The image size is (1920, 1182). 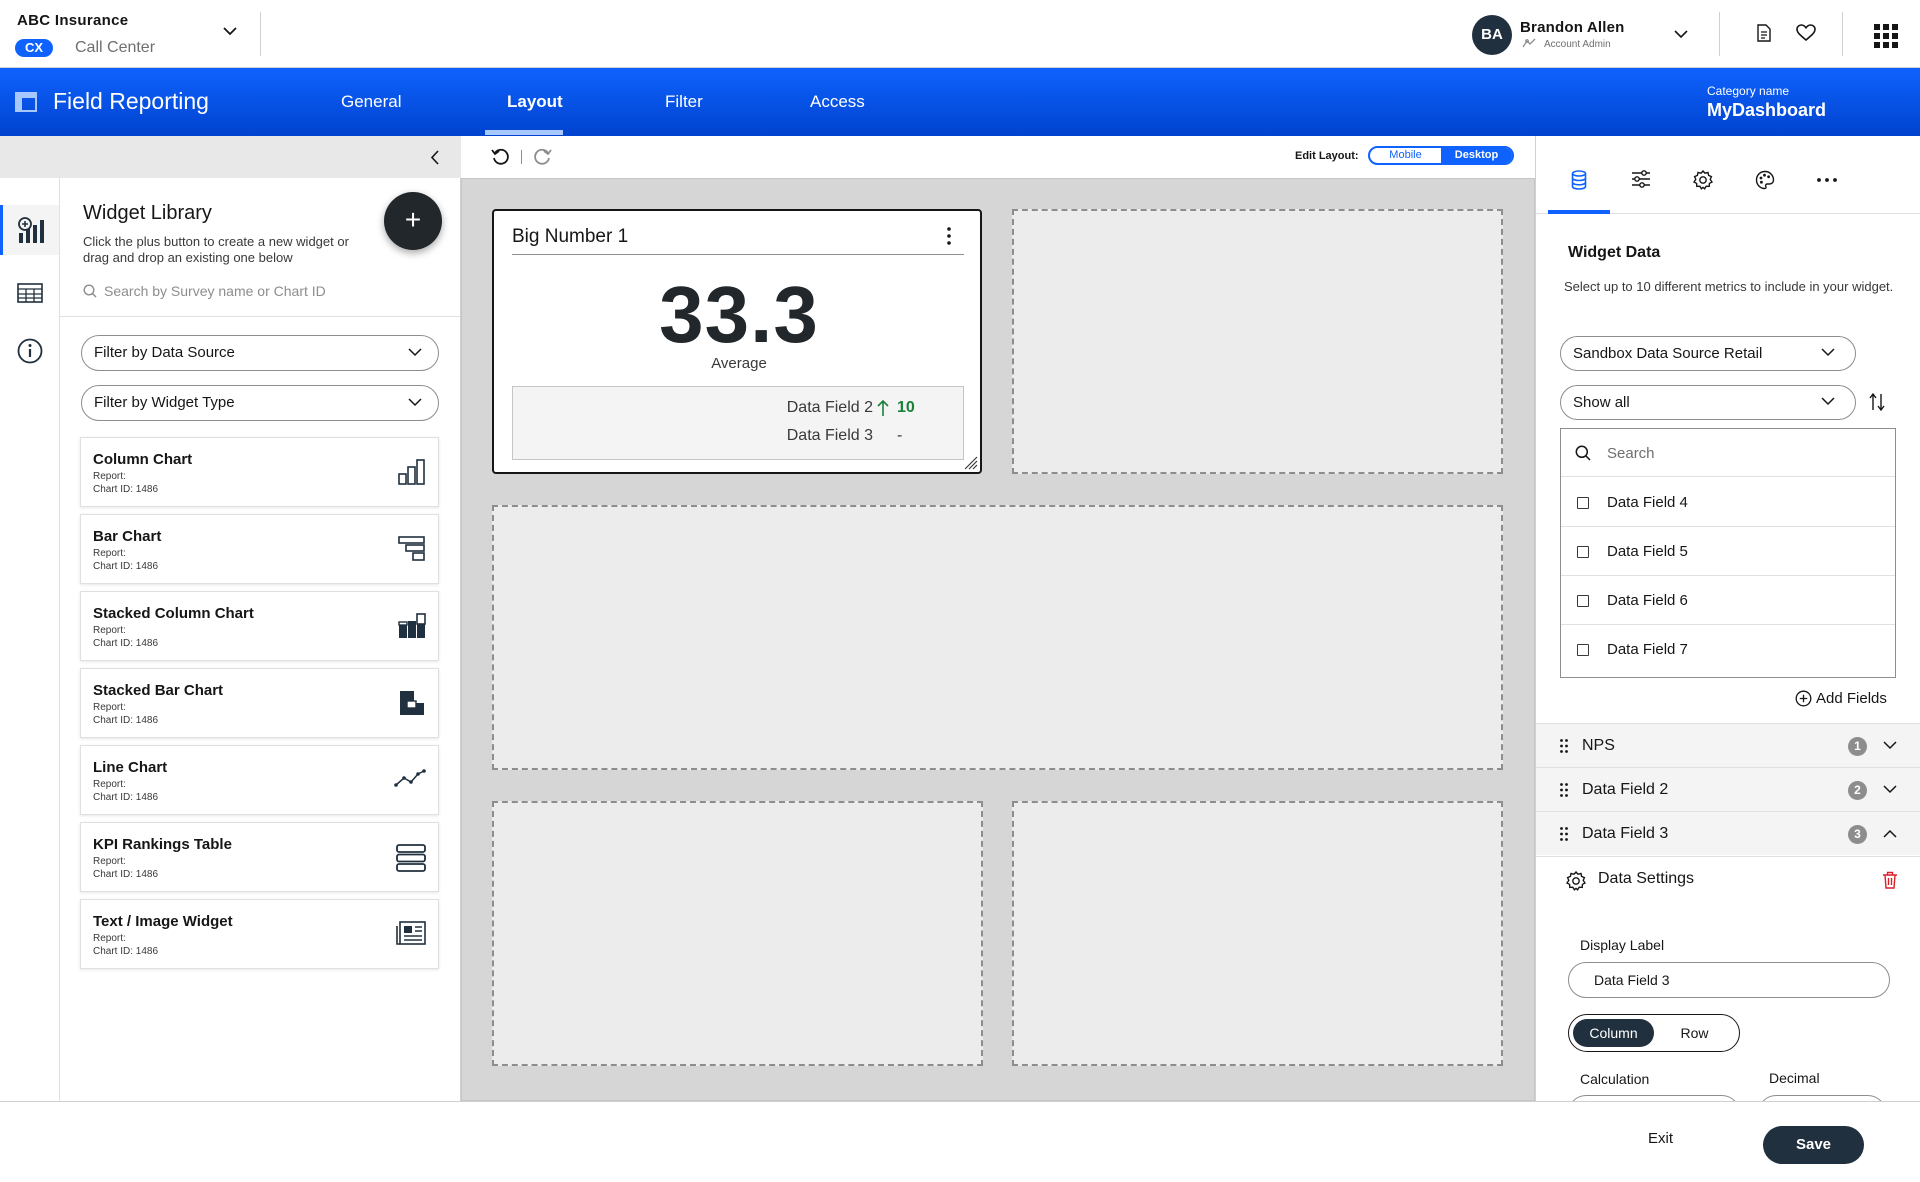 What do you see at coordinates (164, 402) in the screenshot?
I see `filter-widget-type-label: Filter by Widget Type` at bounding box center [164, 402].